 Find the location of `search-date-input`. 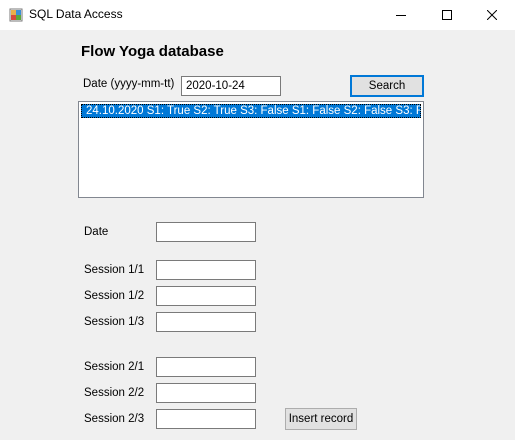

search-date-input is located at coordinates (231, 86).